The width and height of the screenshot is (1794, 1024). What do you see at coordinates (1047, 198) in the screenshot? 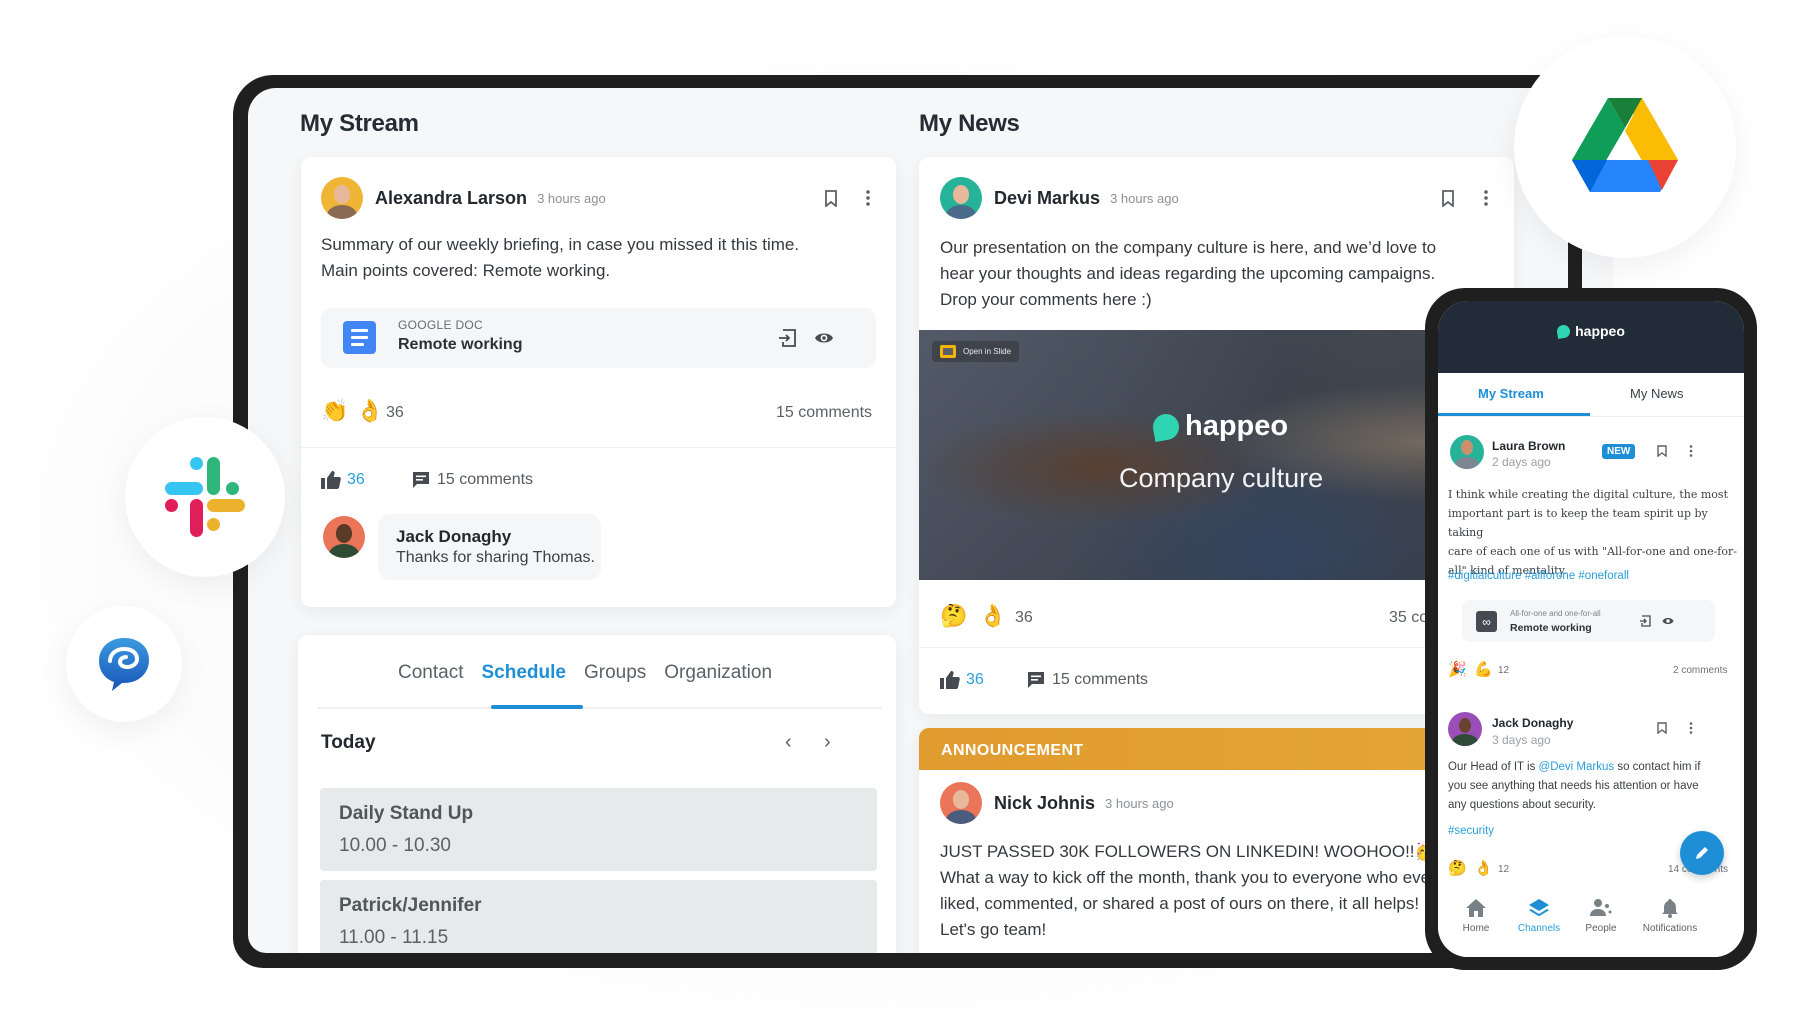
I see `author-name: Devi Markus` at bounding box center [1047, 198].